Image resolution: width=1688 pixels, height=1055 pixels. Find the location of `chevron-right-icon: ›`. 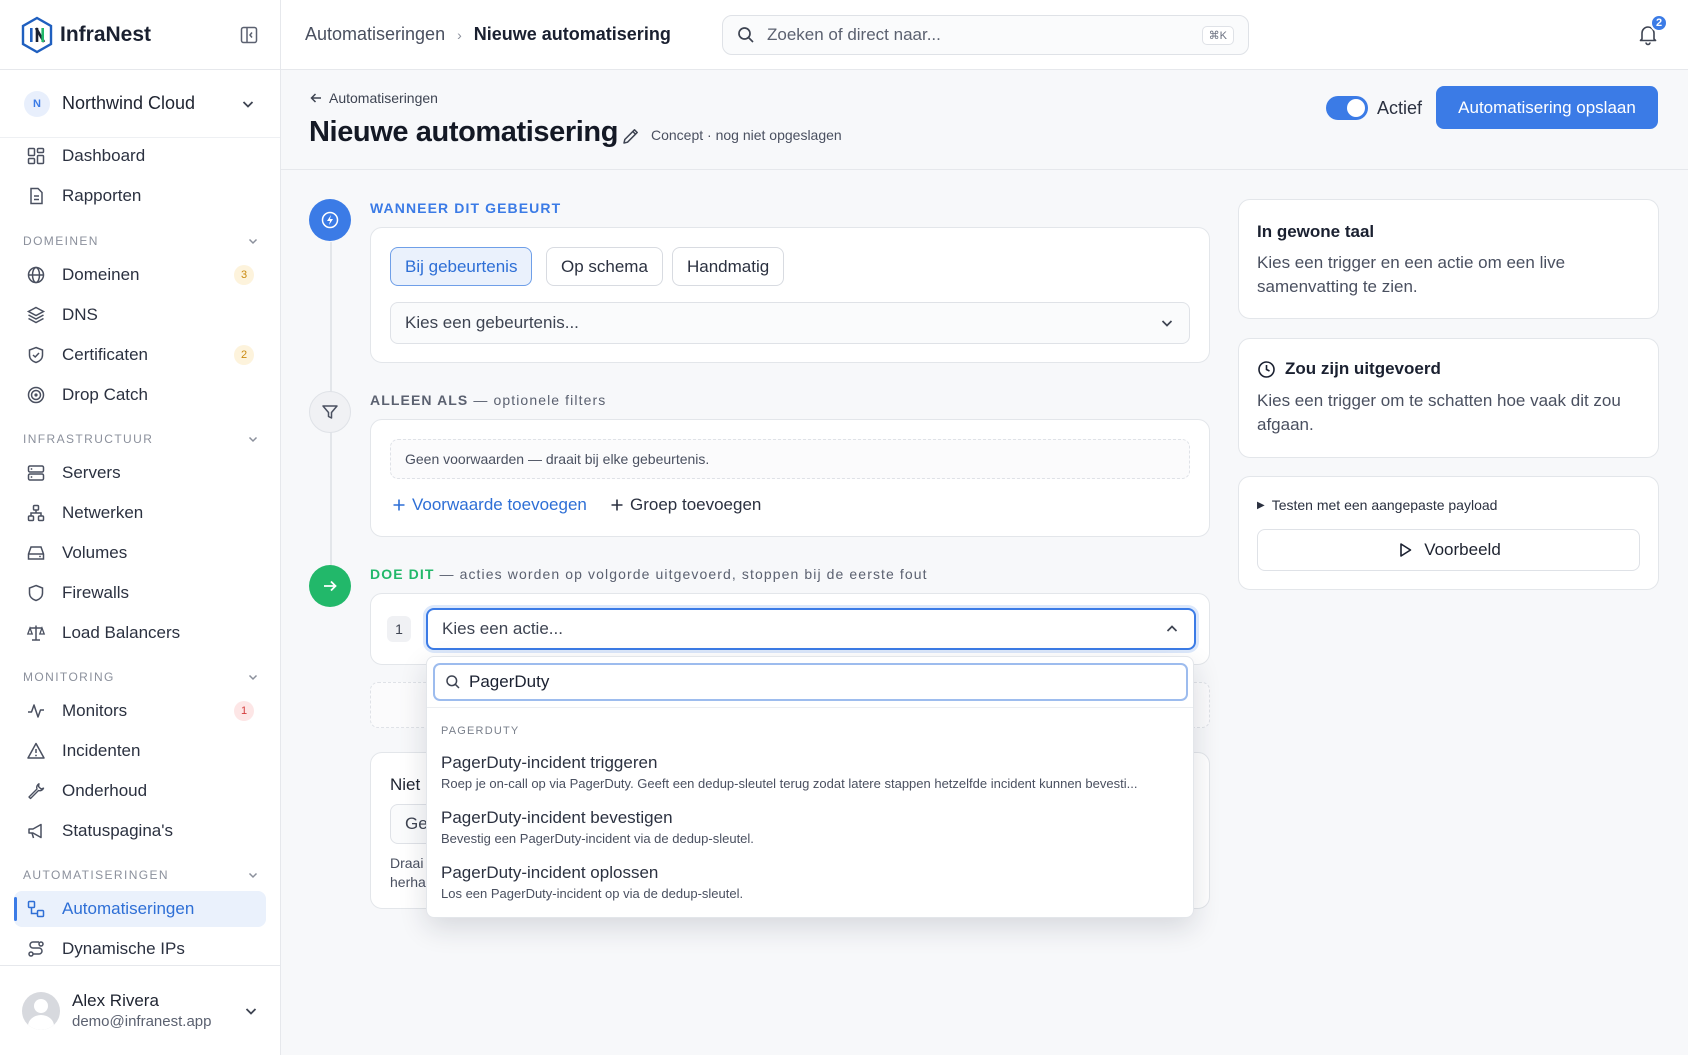

chevron-right-icon: › is located at coordinates (459, 34).